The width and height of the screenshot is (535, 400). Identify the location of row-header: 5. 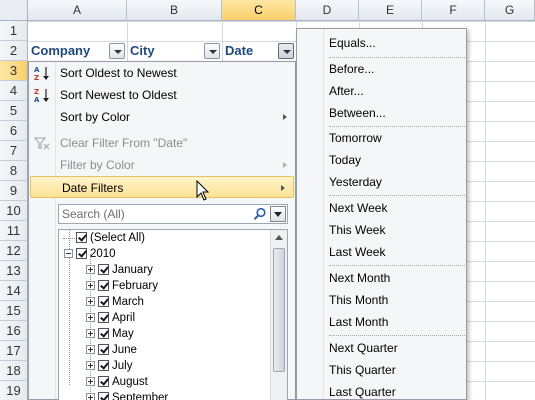
(14, 111).